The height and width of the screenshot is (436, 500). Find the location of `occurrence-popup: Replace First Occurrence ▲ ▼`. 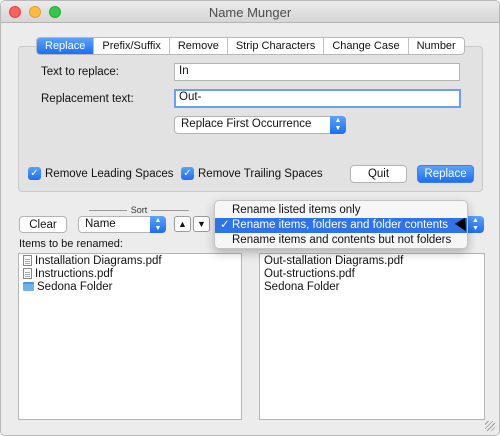

occurrence-popup: Replace First Occurrence ▲ ▼ is located at coordinates (260, 125).